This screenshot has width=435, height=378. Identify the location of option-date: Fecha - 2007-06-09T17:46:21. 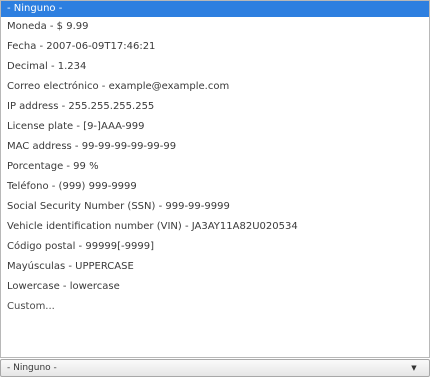
(215, 47).